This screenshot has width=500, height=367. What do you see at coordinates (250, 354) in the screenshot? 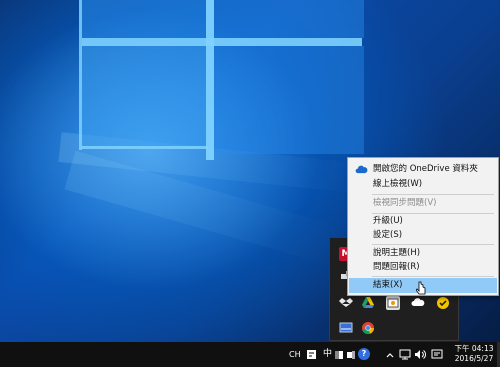
I see `taskbar: CH 中 ? 下午 04:13 2016/5/27` at bounding box center [250, 354].